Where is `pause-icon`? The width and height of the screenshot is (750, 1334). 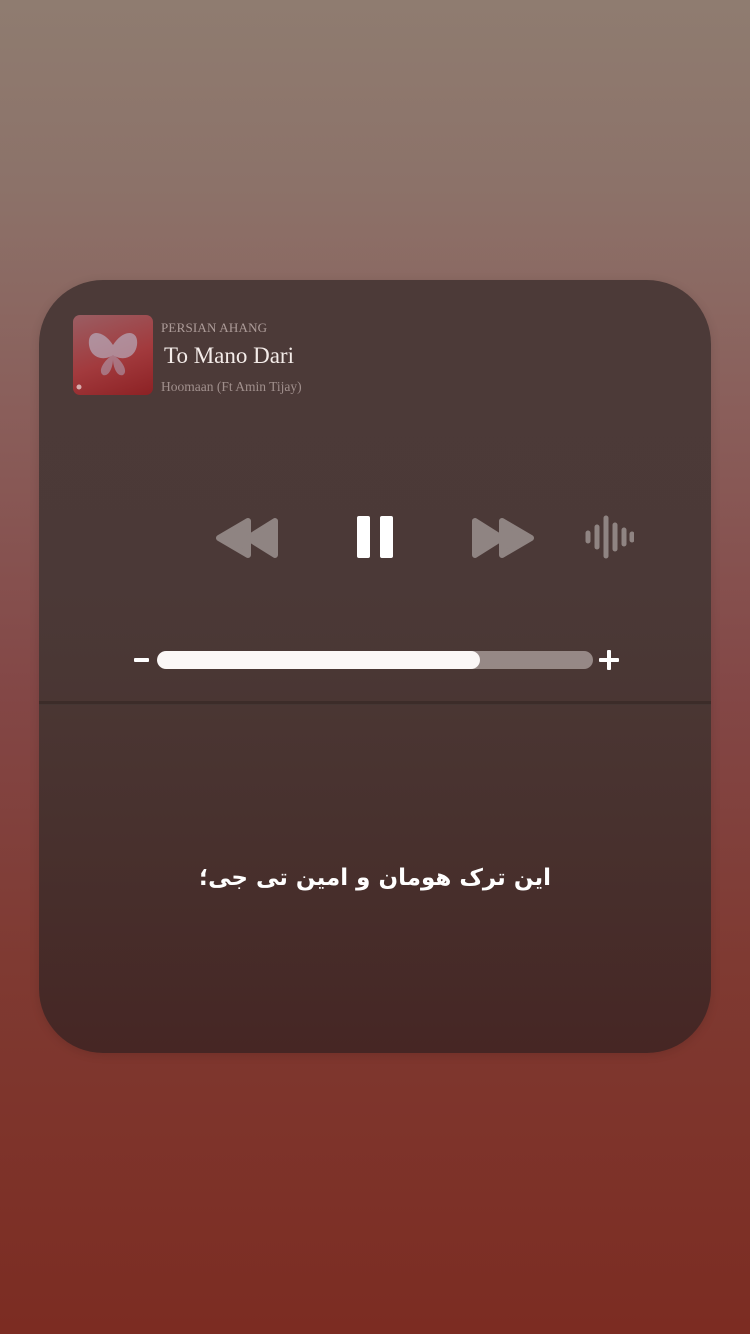
pause-icon is located at coordinates (375, 537).